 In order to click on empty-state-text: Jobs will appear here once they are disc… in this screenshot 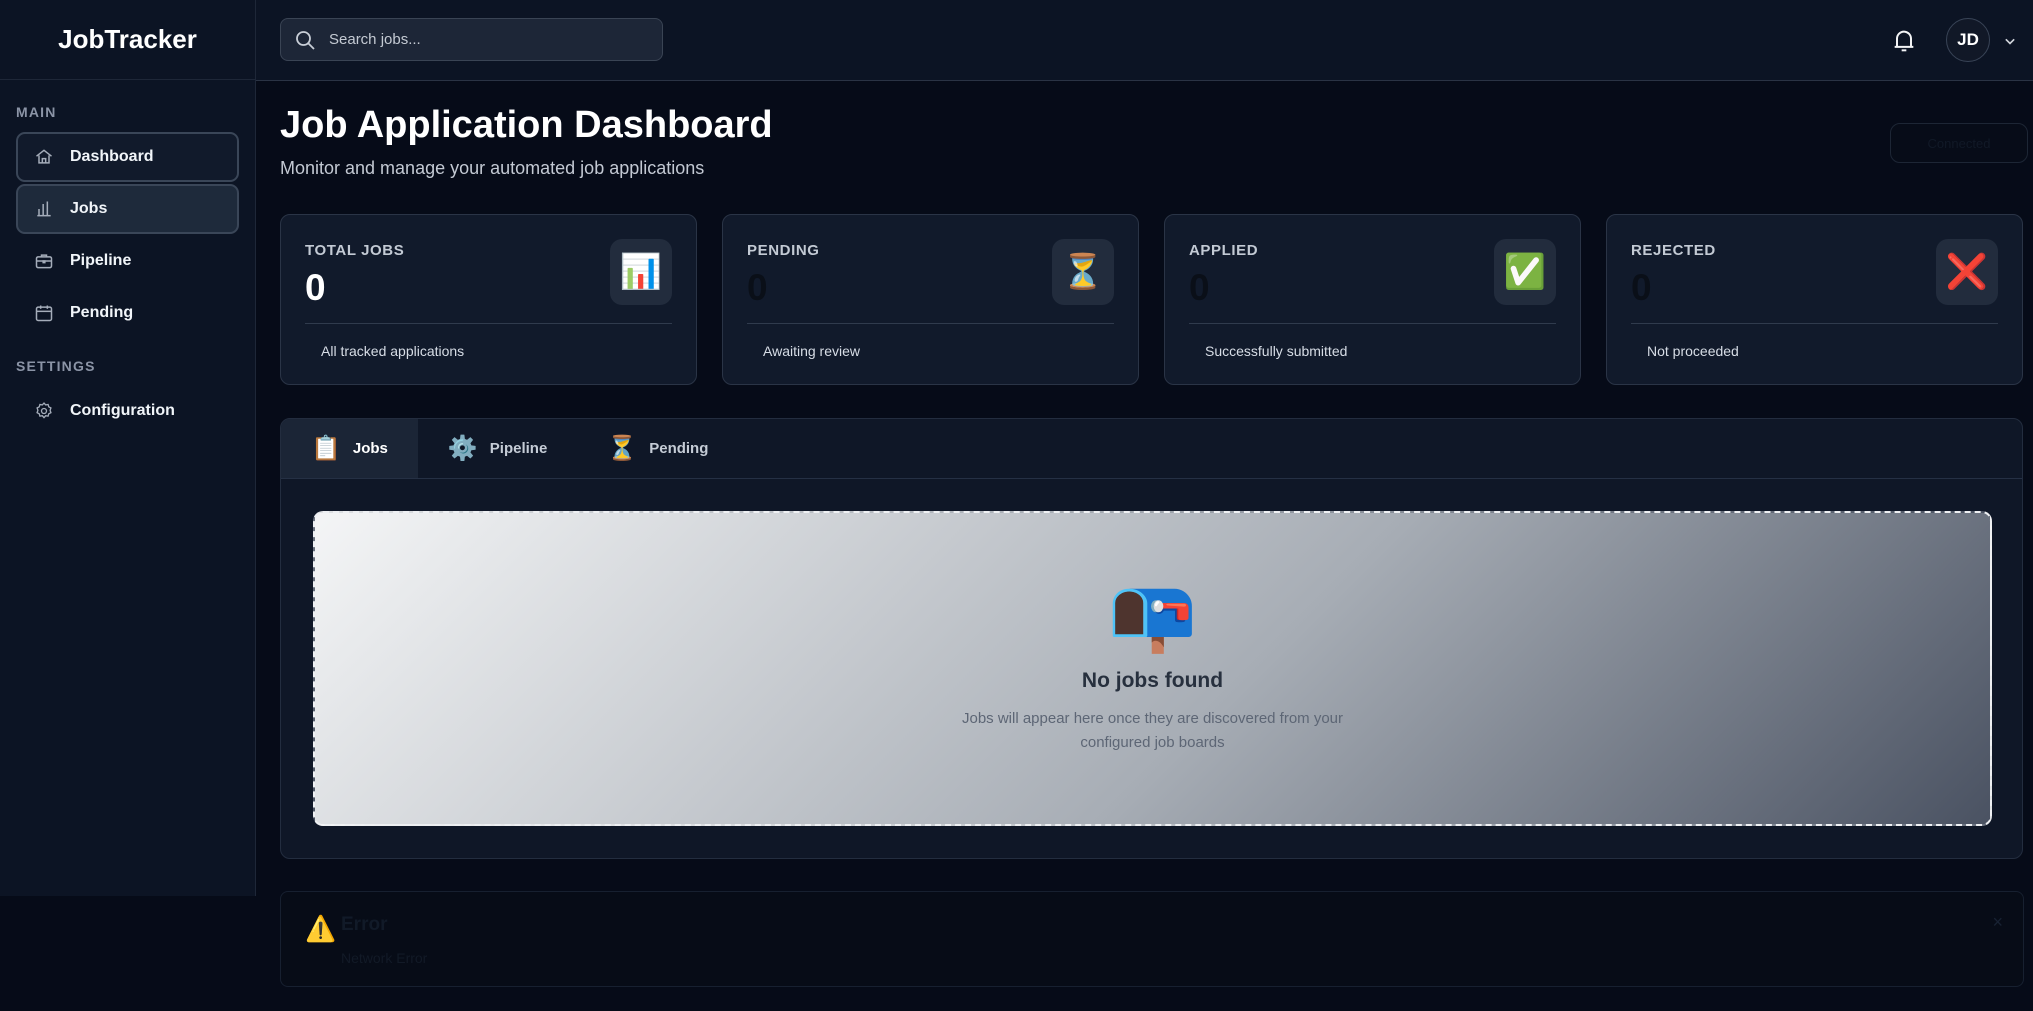, I will do `click(1152, 730)`.